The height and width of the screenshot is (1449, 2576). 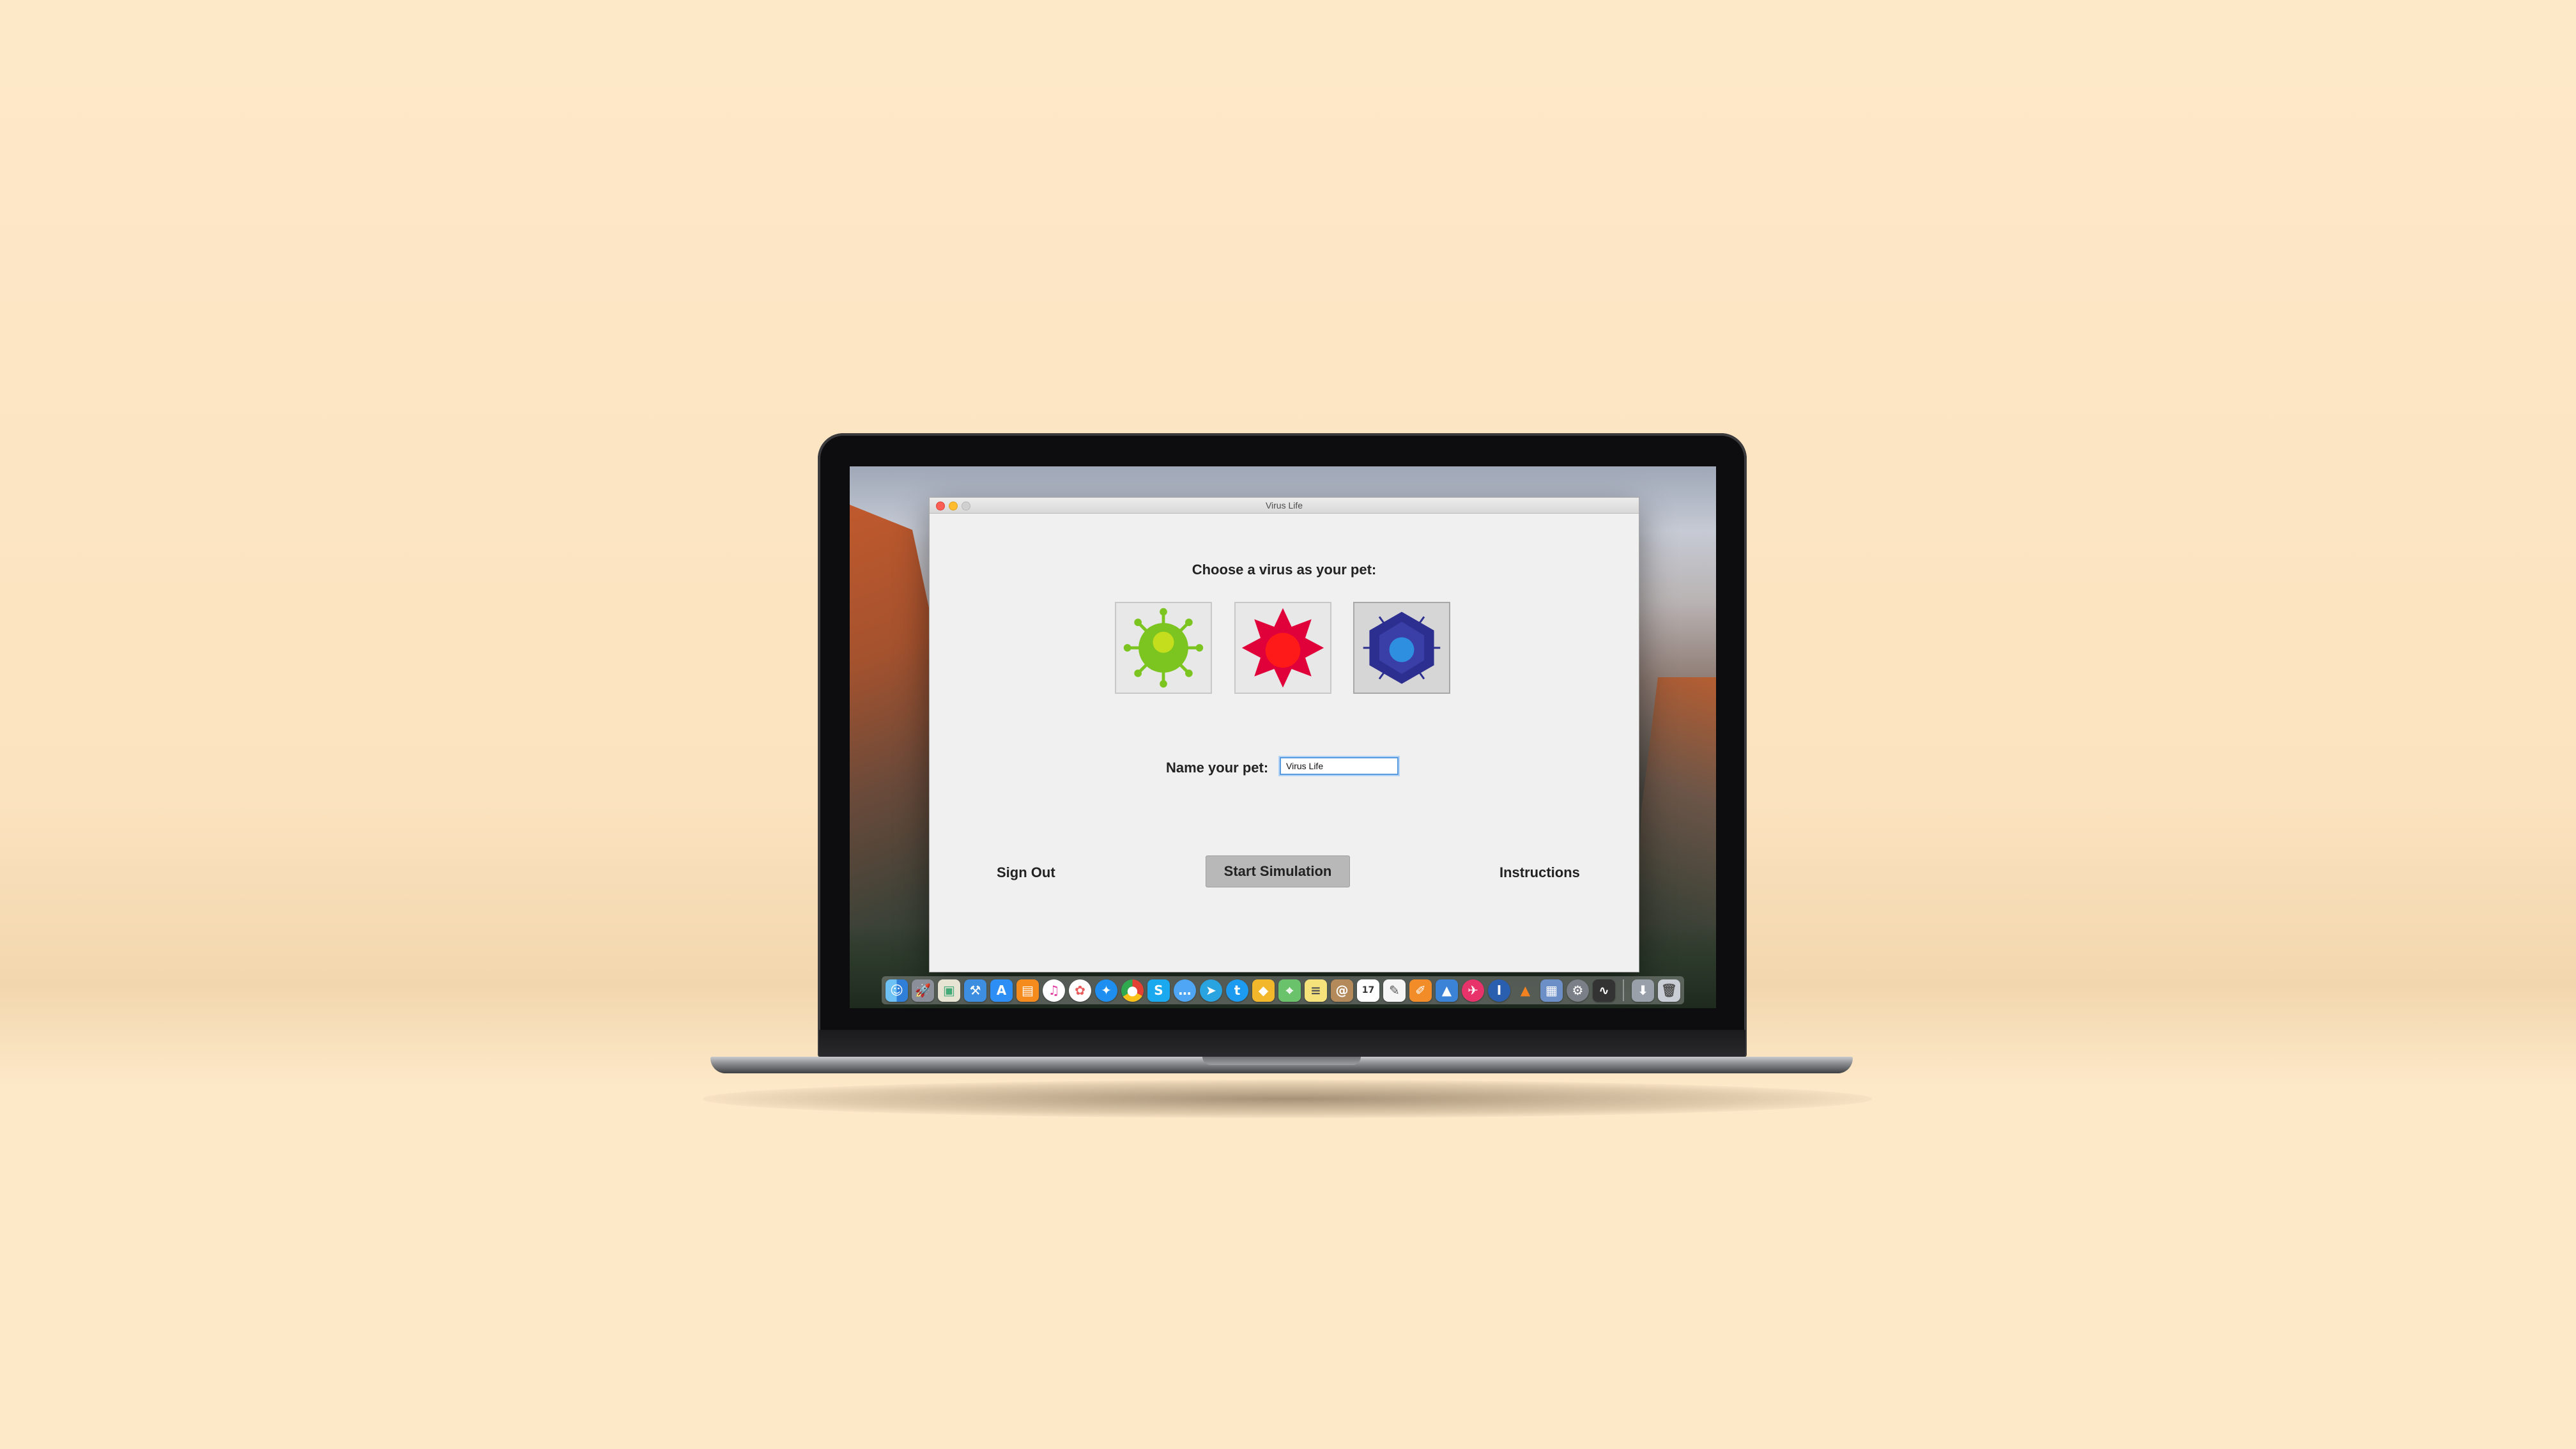 What do you see at coordinates (1643, 990) in the screenshot?
I see `downloads-icon: ⬇` at bounding box center [1643, 990].